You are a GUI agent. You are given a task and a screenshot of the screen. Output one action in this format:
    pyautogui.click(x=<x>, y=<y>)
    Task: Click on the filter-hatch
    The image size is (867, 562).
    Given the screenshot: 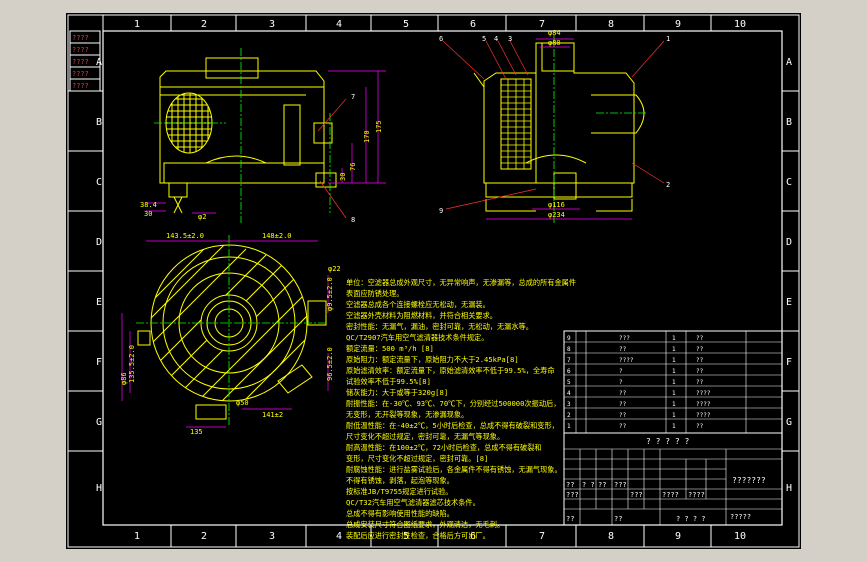 What is the action you would take?
    pyautogui.click(x=516, y=124)
    